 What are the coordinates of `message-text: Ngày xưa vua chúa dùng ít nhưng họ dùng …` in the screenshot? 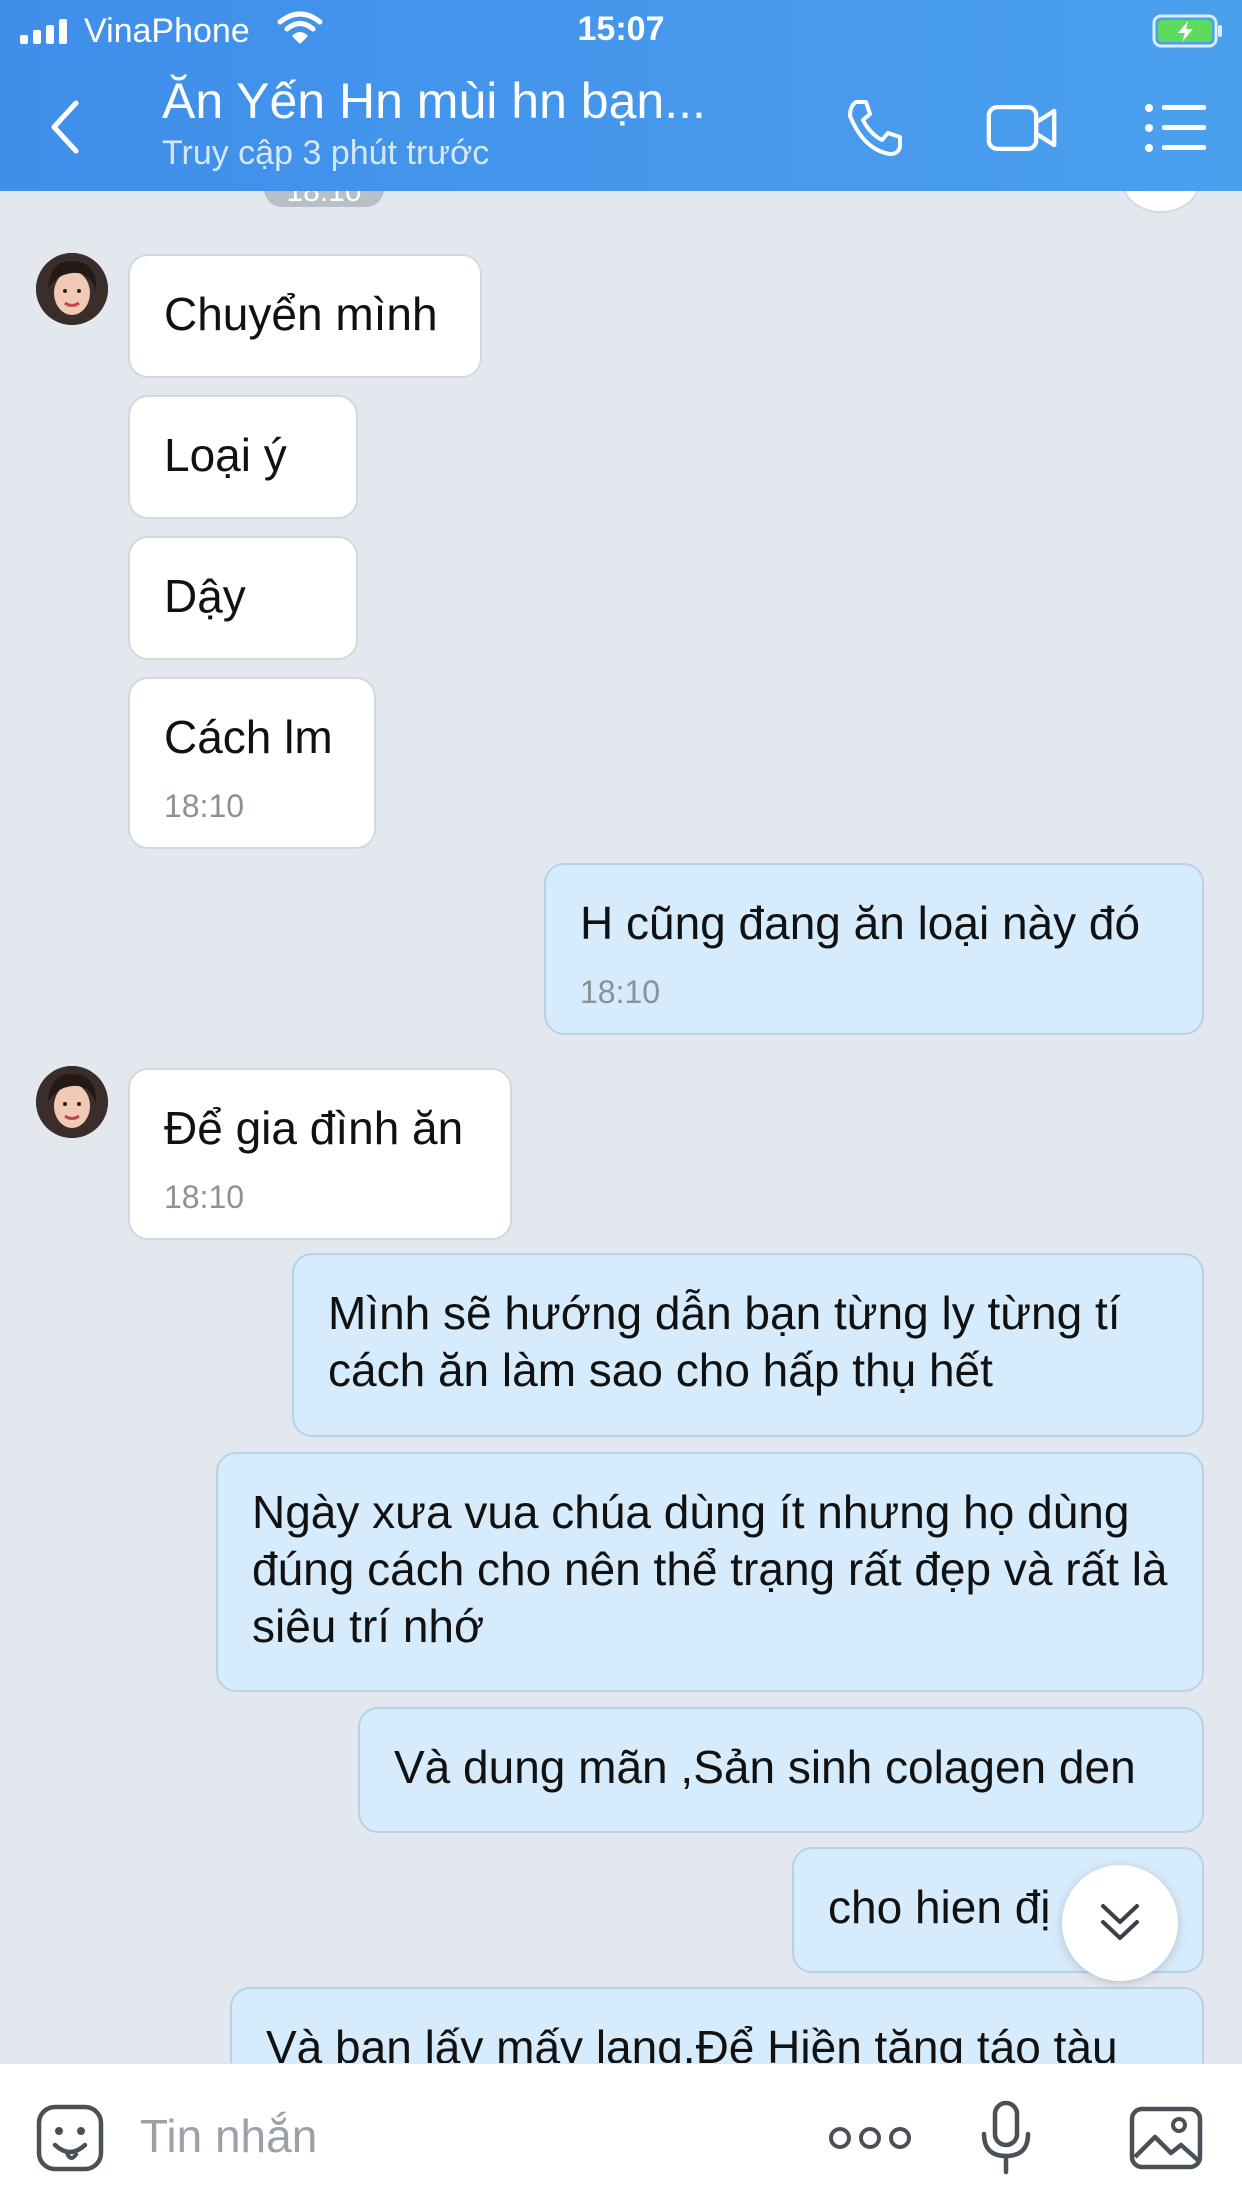 It's located at (710, 1569).